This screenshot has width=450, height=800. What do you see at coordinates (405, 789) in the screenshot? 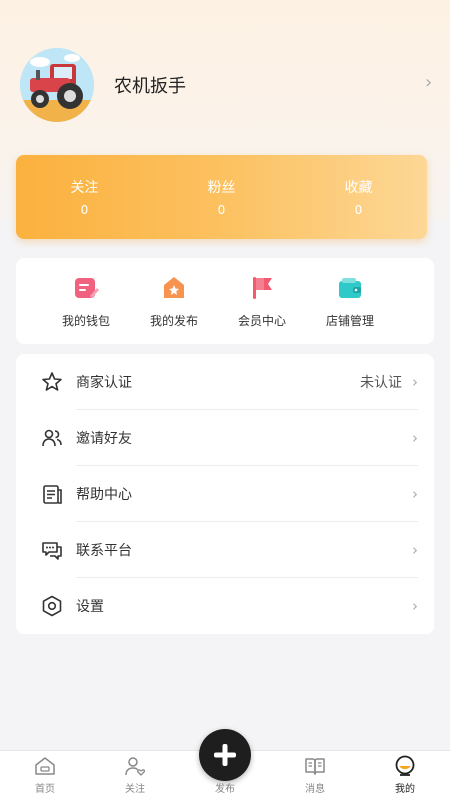
I see `tab-label: 我的` at bounding box center [405, 789].